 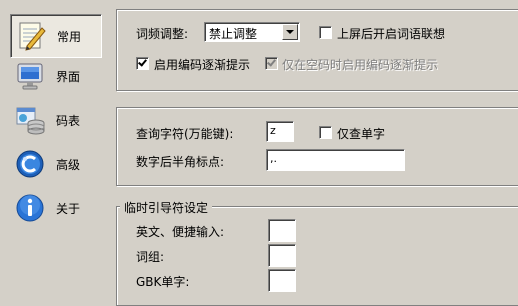 I want to click on freq-label: 词频调整:, so click(x=162, y=34).